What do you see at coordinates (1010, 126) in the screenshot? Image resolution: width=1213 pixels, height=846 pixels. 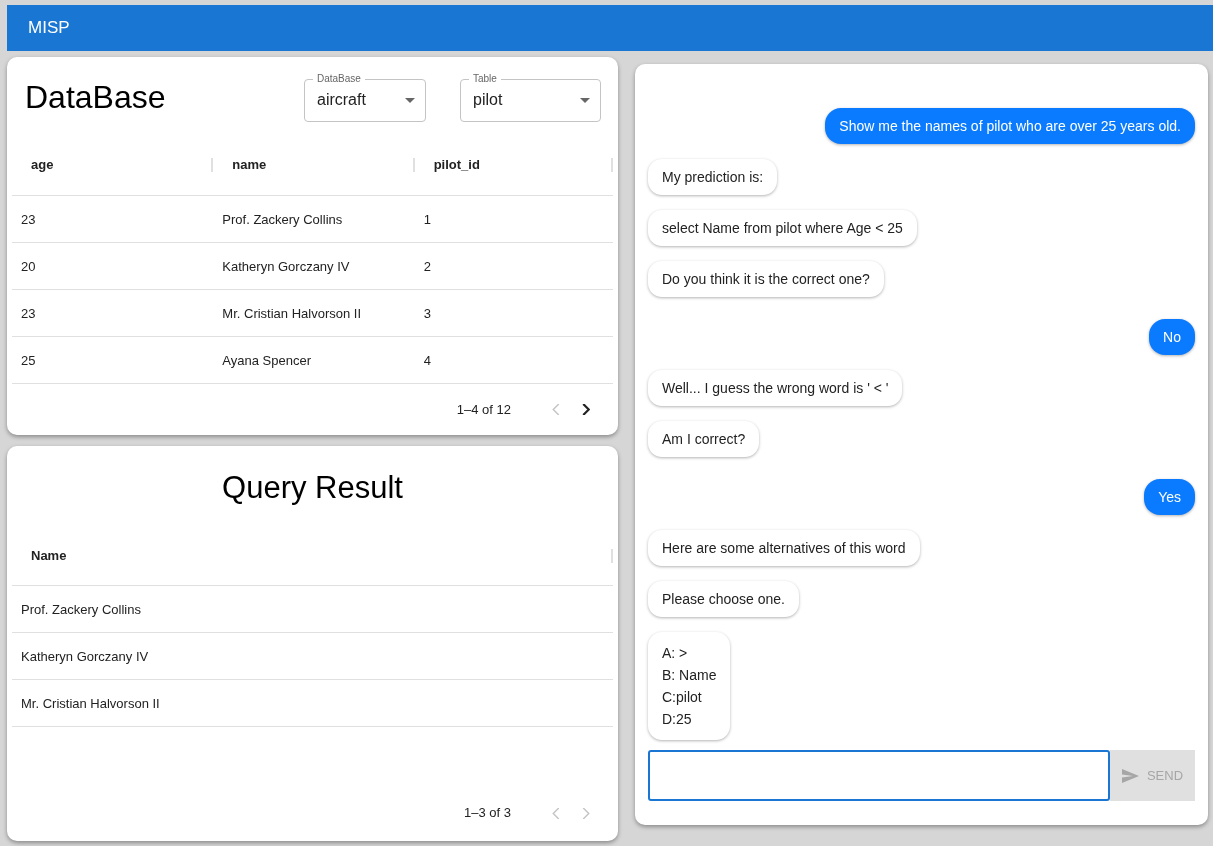 I see `user-message: Show me the names of pilot who are over 25 years old.` at bounding box center [1010, 126].